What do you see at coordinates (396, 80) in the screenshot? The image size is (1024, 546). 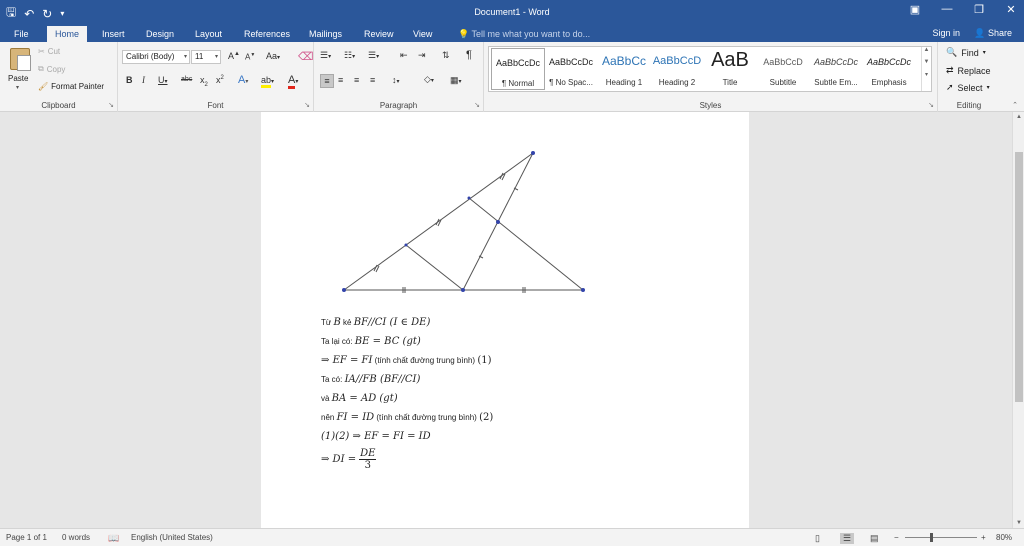 I see `line-spacing-icon: ↕▾` at bounding box center [396, 80].